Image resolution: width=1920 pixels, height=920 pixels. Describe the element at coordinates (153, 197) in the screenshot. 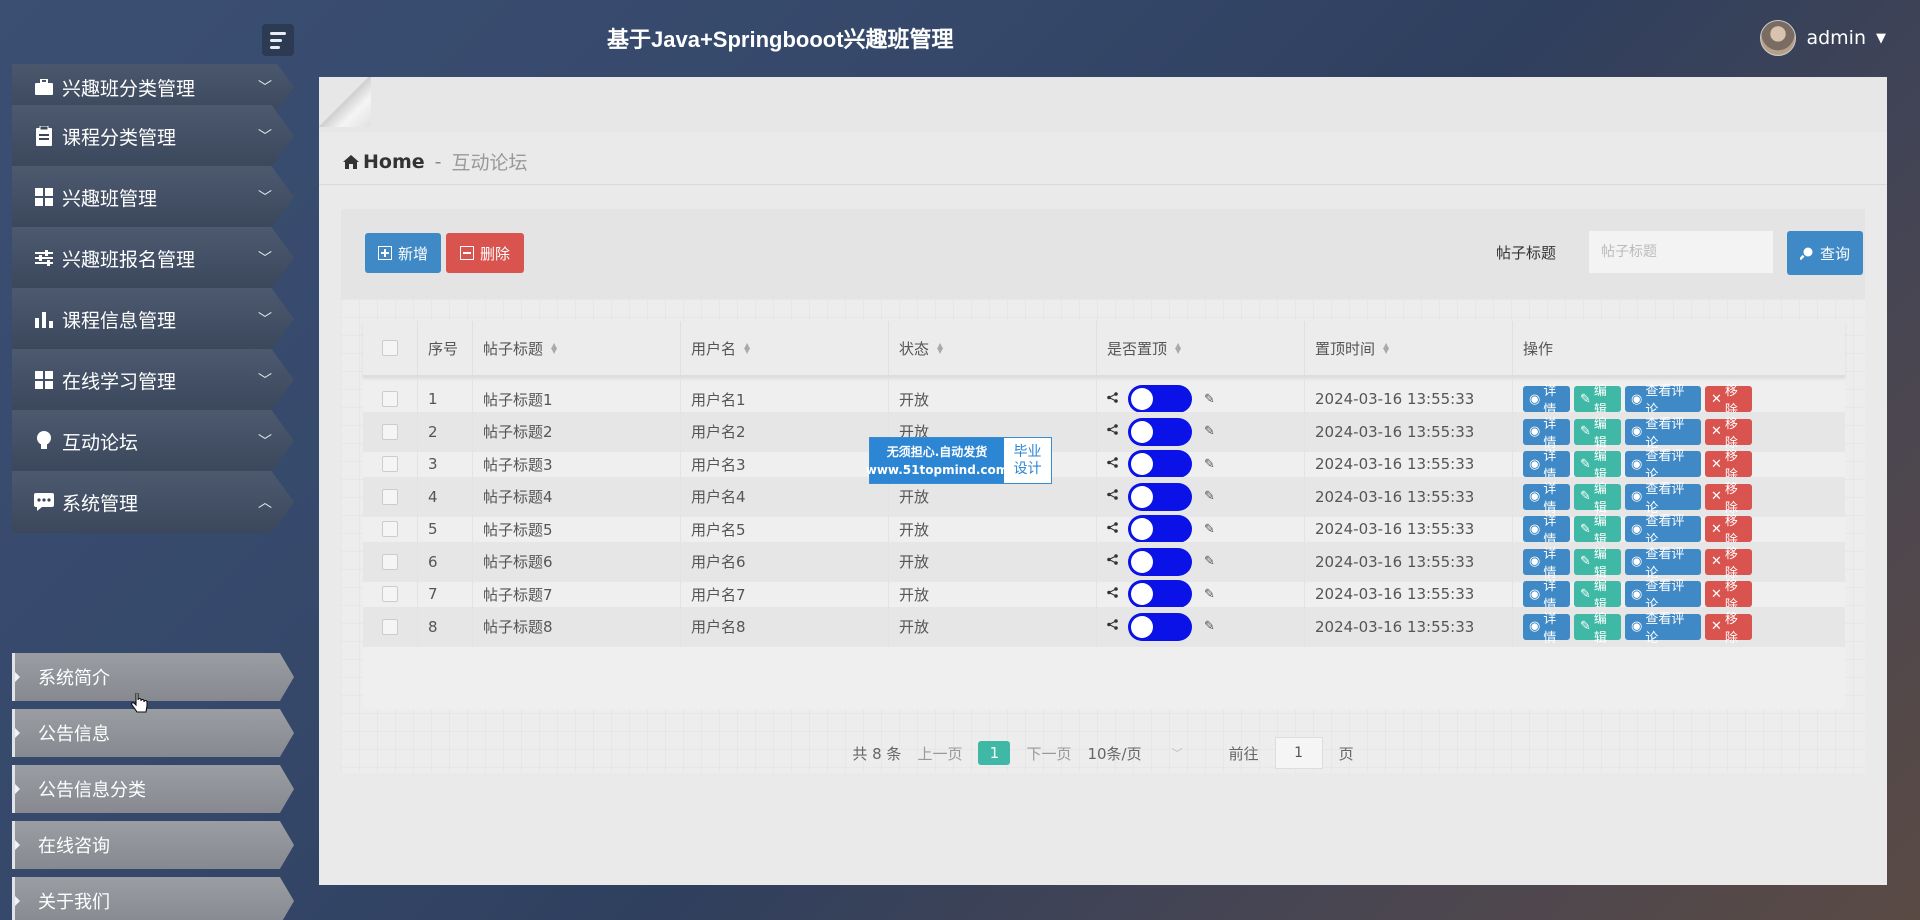

I see `sidebar-item-interest-class: 兴趣班管理 ﹀` at that location.